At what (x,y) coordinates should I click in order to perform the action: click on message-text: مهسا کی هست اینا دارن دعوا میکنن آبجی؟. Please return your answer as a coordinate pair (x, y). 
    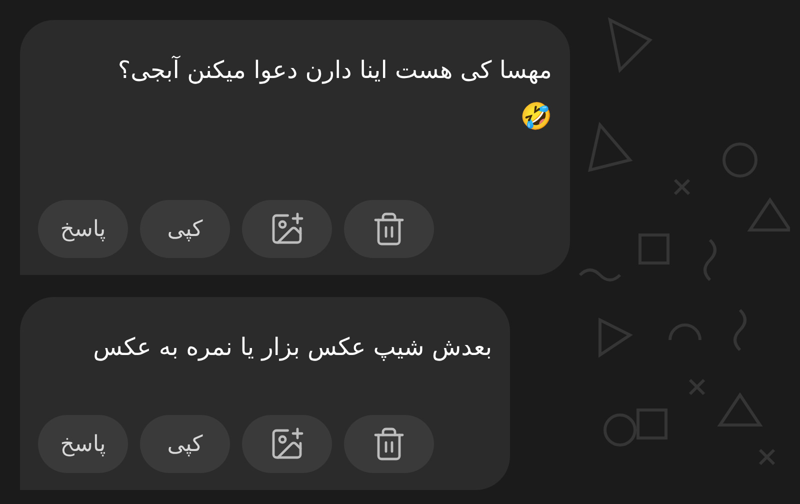
    Looking at the image, I should click on (335, 70).